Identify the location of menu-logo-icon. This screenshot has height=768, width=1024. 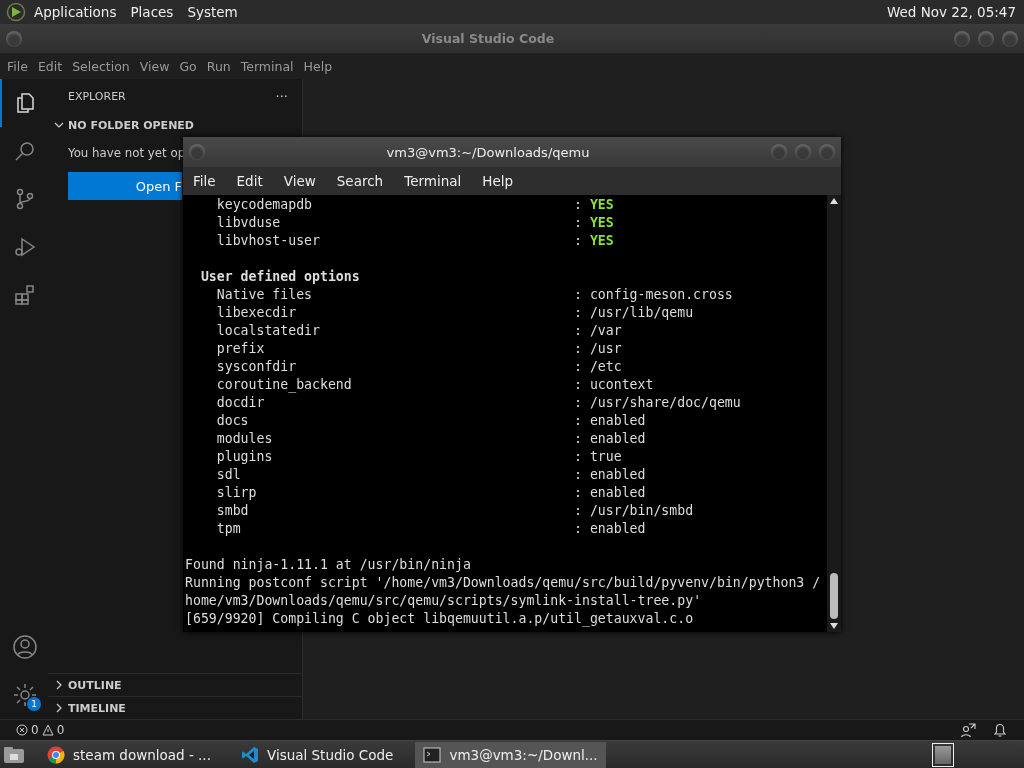
(16, 12).